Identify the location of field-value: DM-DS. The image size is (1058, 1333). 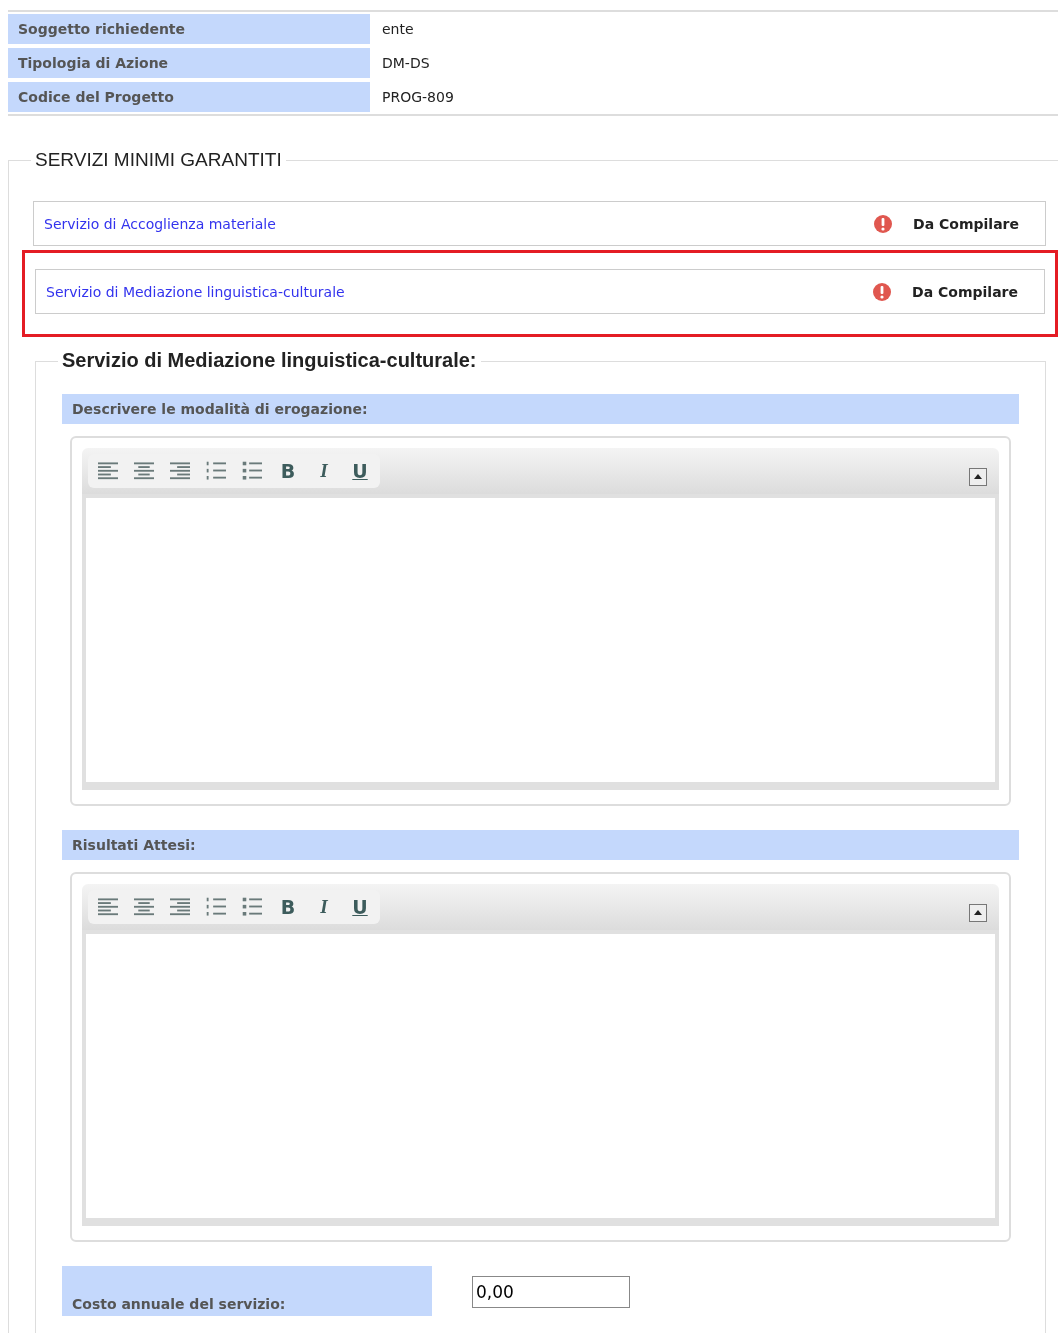
(405, 63).